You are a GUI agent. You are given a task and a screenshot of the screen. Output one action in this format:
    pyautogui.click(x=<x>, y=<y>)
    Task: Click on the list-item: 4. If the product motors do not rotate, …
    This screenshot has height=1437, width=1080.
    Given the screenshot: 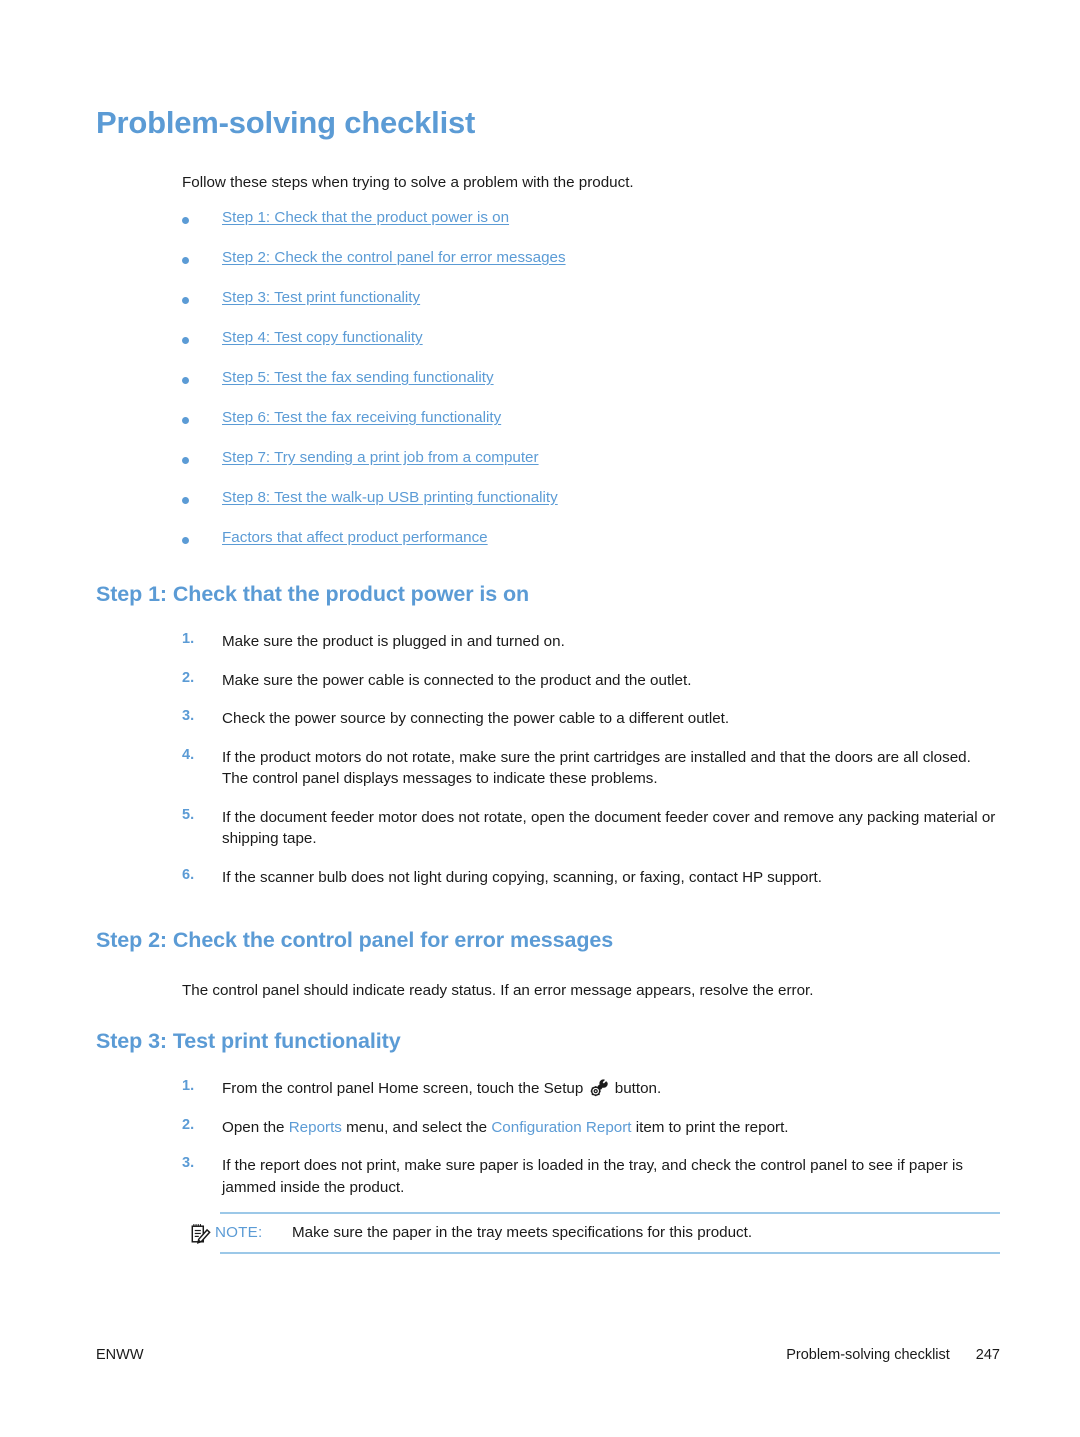 What is the action you would take?
    pyautogui.click(x=591, y=768)
    